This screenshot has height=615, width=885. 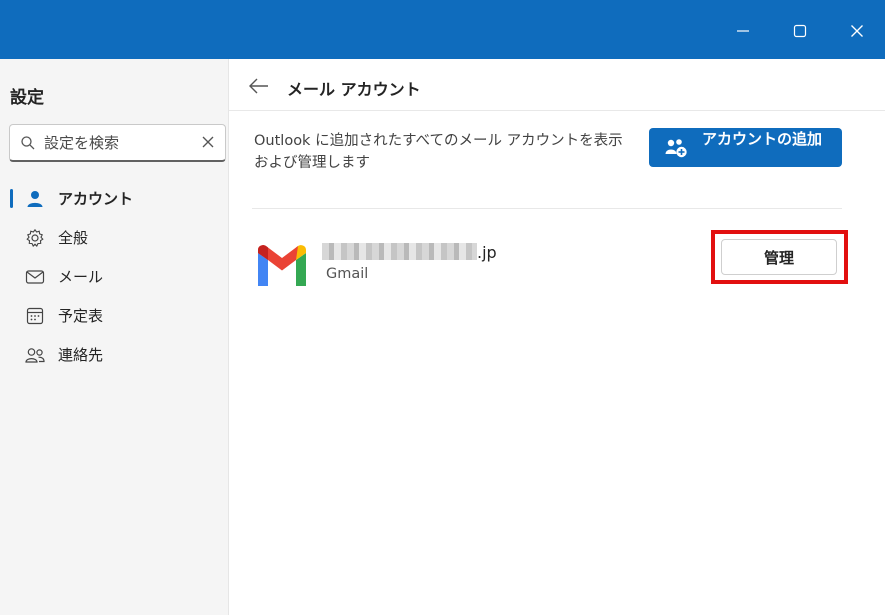 What do you see at coordinates (487, 252) in the screenshot?
I see `email-suffix: .jp` at bounding box center [487, 252].